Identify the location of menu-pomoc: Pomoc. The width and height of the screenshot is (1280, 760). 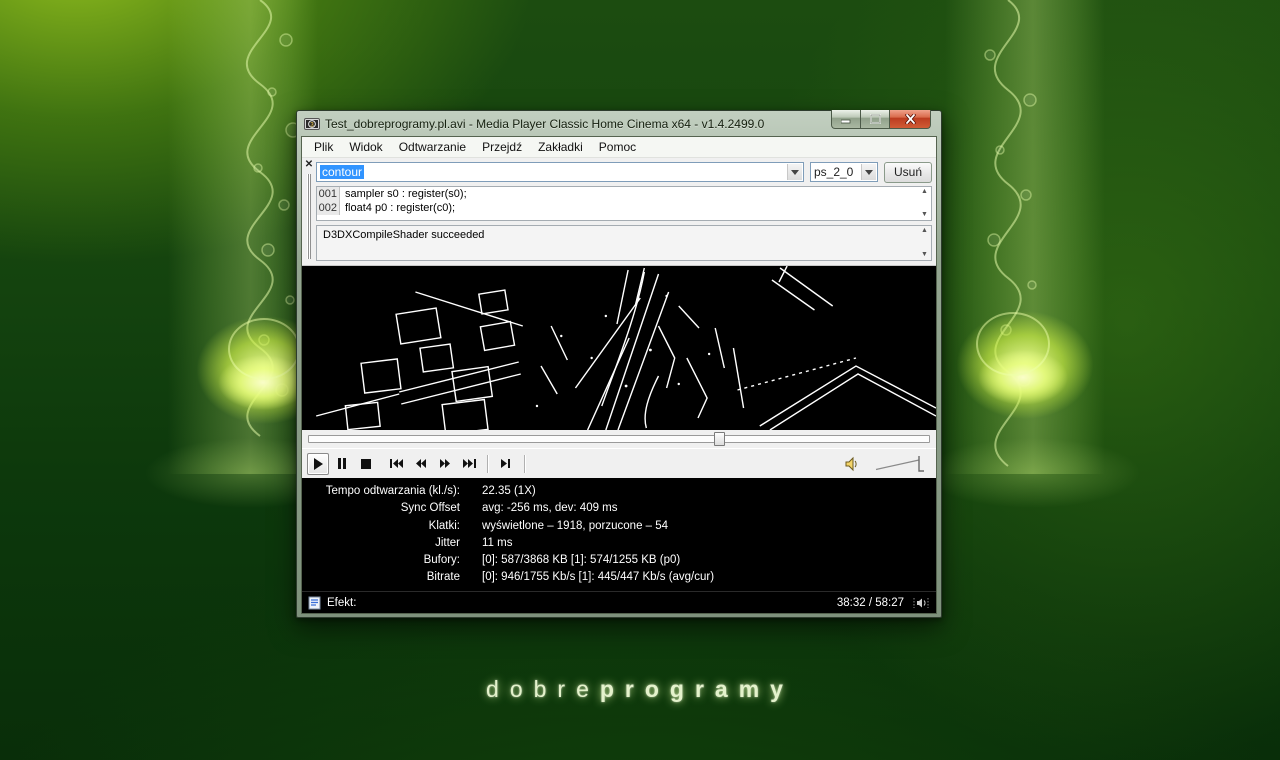
(617, 147).